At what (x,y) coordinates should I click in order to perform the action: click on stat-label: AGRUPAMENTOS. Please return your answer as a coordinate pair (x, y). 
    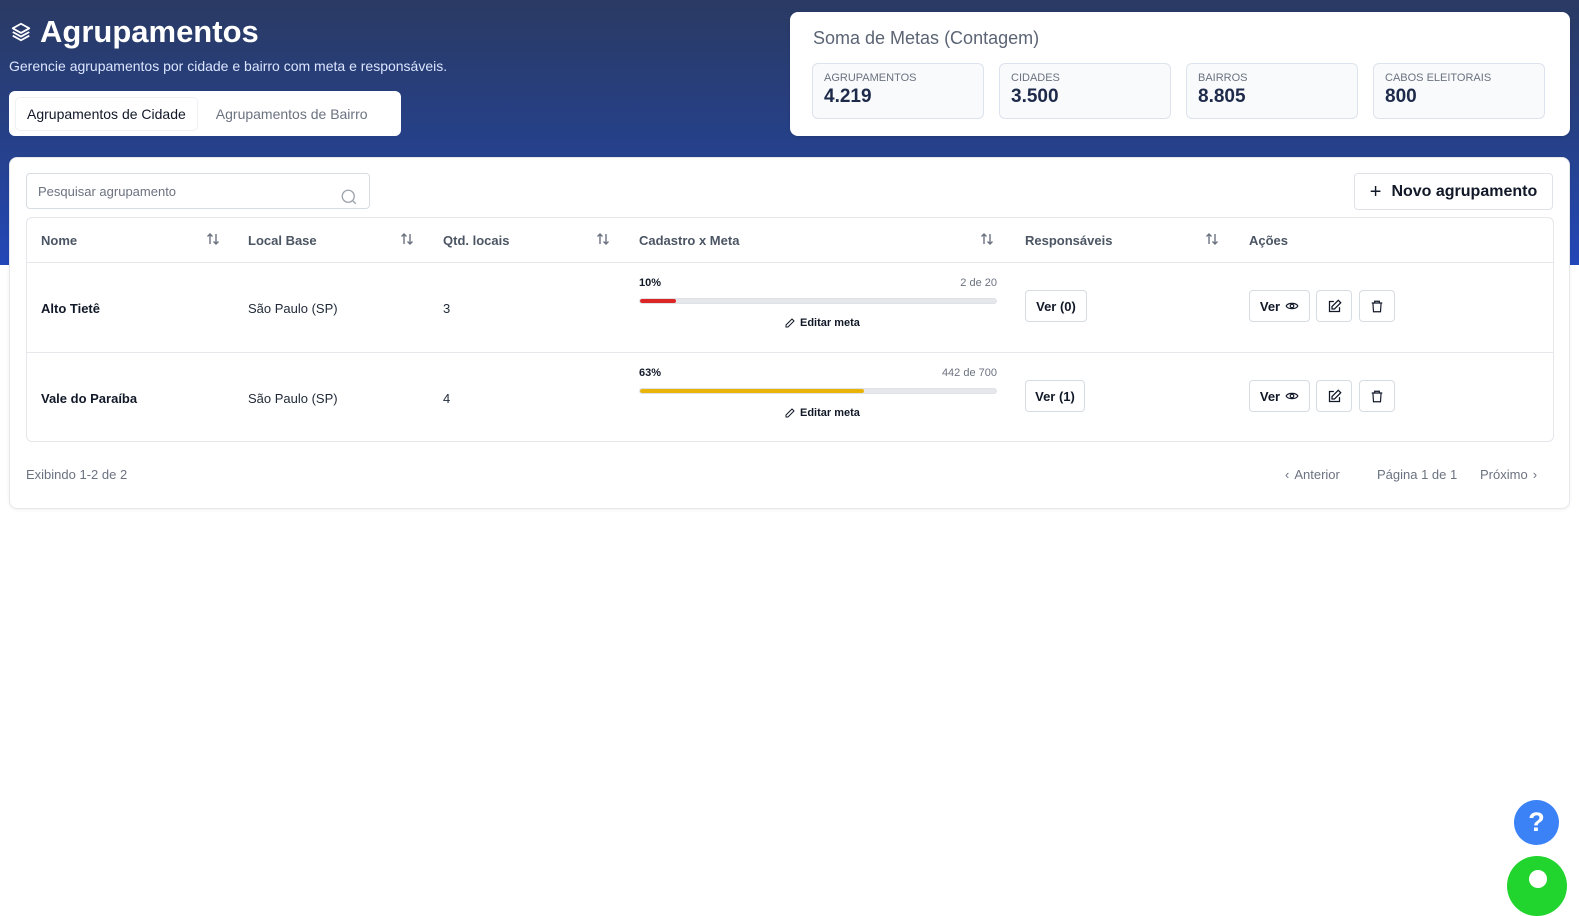
    Looking at the image, I should click on (870, 78).